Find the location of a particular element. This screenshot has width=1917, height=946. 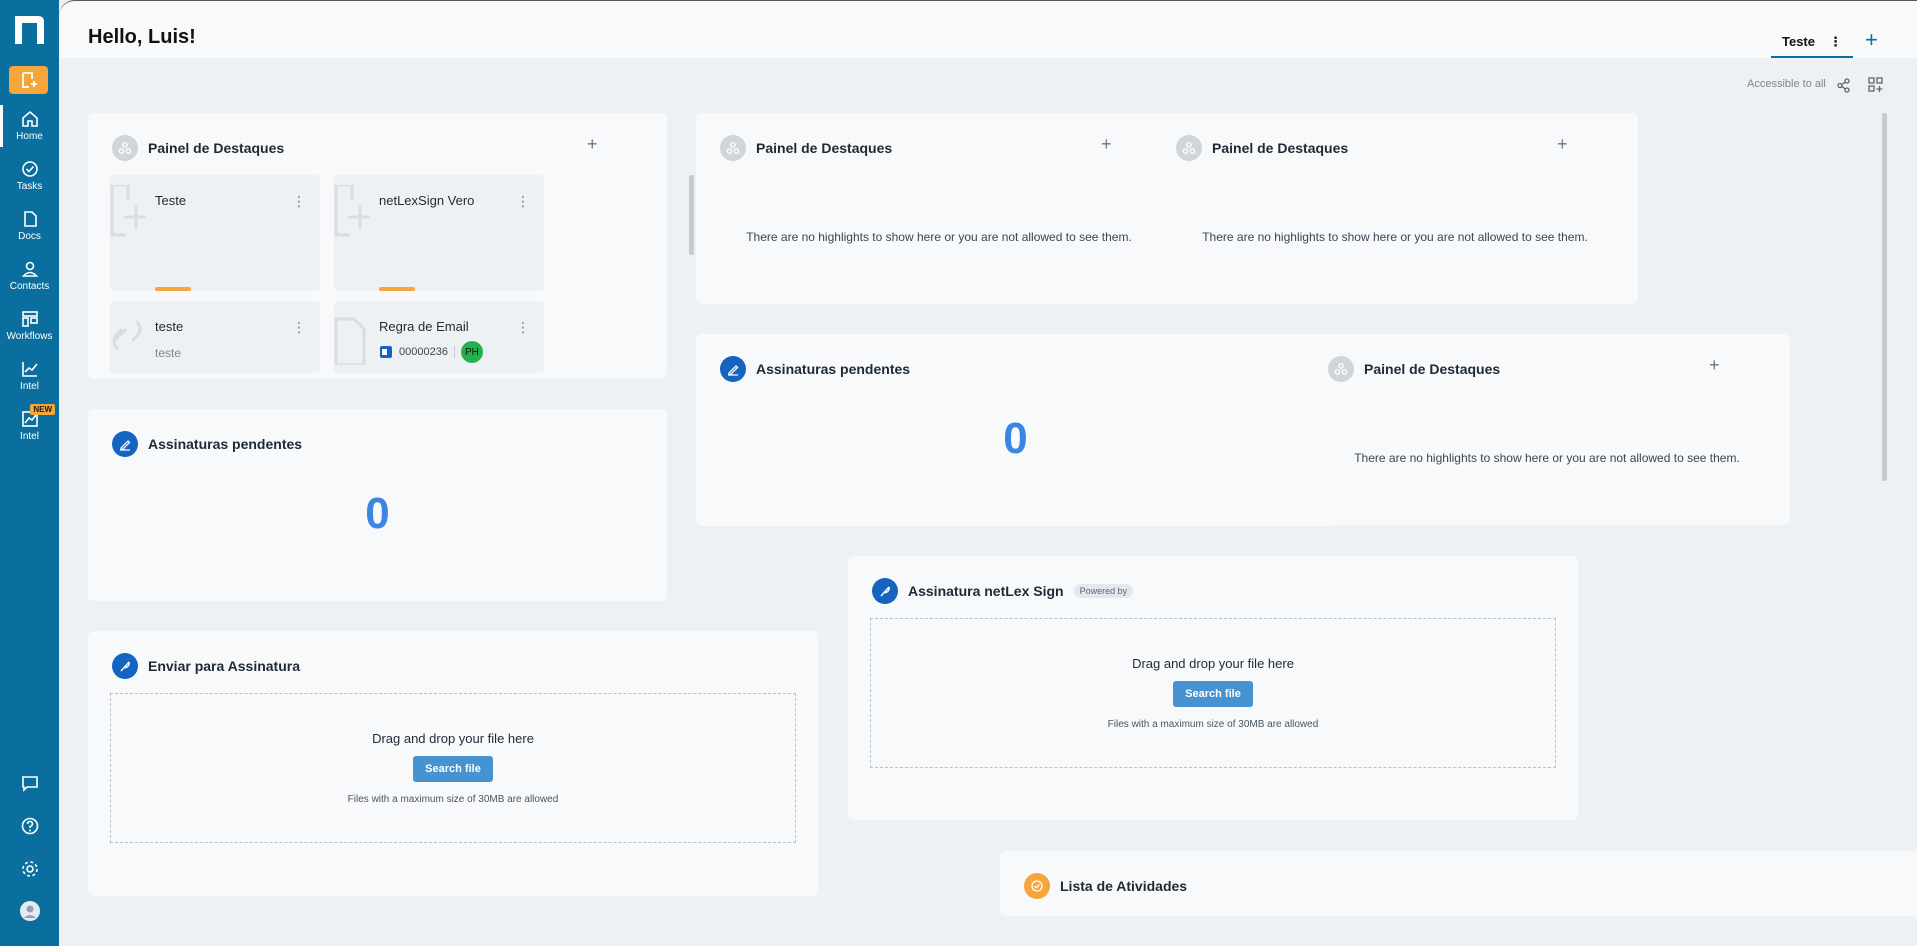

highlight-tile: teste teste ⋮ is located at coordinates (215, 337).